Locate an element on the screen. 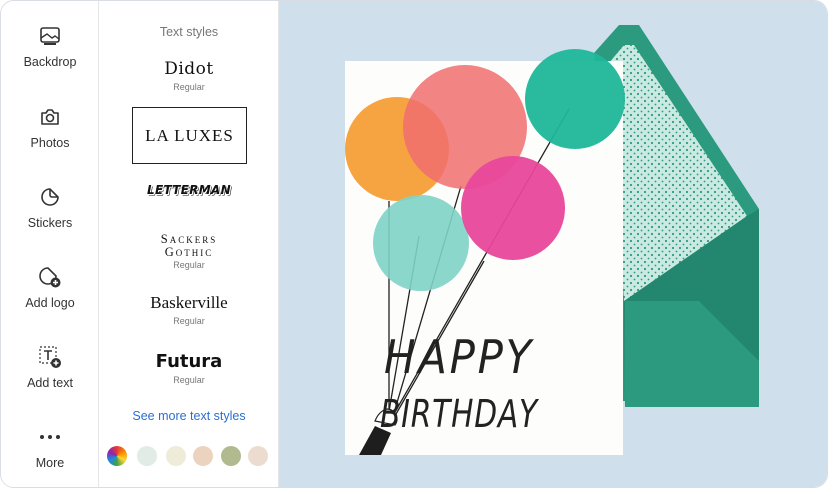 The height and width of the screenshot is (488, 828). swatch-multicolor is located at coordinates (117, 456).